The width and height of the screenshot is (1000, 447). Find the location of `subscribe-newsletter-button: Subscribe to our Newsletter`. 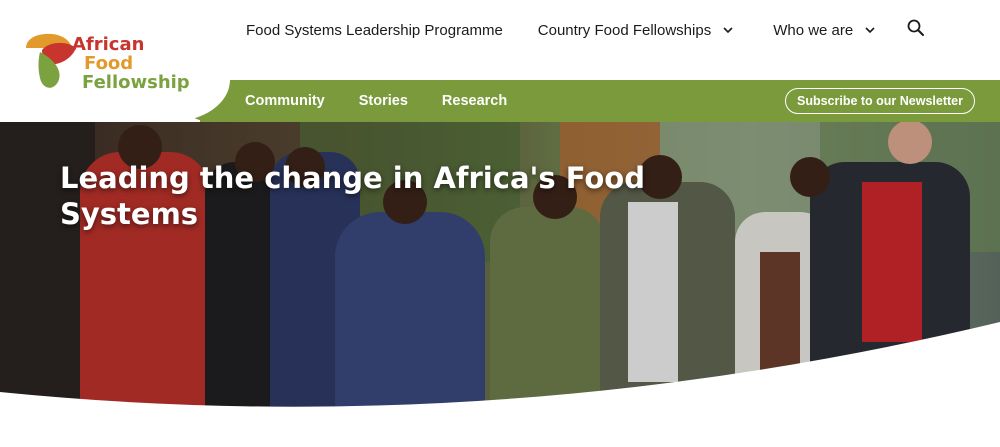

subscribe-newsletter-button: Subscribe to our Newsletter is located at coordinates (880, 101).